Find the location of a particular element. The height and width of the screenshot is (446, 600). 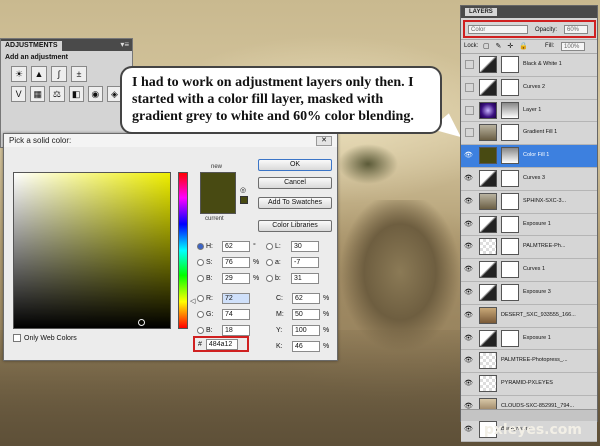

opacity-input: 60% is located at coordinates (576, 29).